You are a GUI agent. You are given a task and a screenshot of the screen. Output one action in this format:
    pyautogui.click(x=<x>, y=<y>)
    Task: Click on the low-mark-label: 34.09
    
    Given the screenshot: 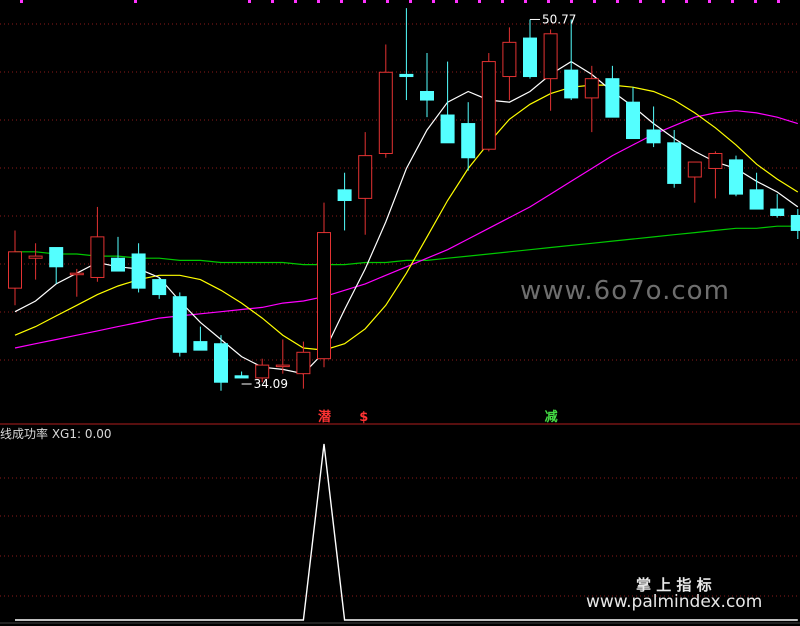 What is the action you would take?
    pyautogui.click(x=271, y=384)
    